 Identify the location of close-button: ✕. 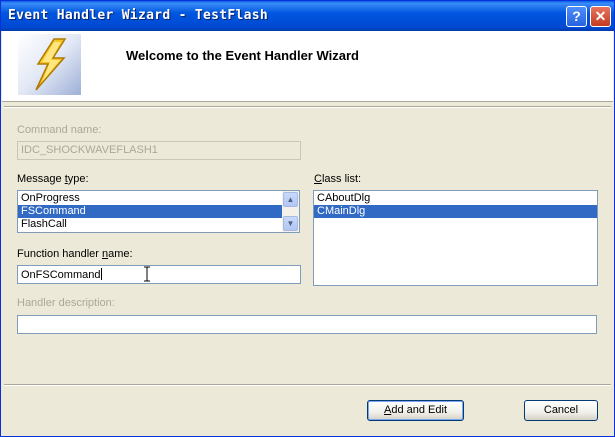
(600, 16).